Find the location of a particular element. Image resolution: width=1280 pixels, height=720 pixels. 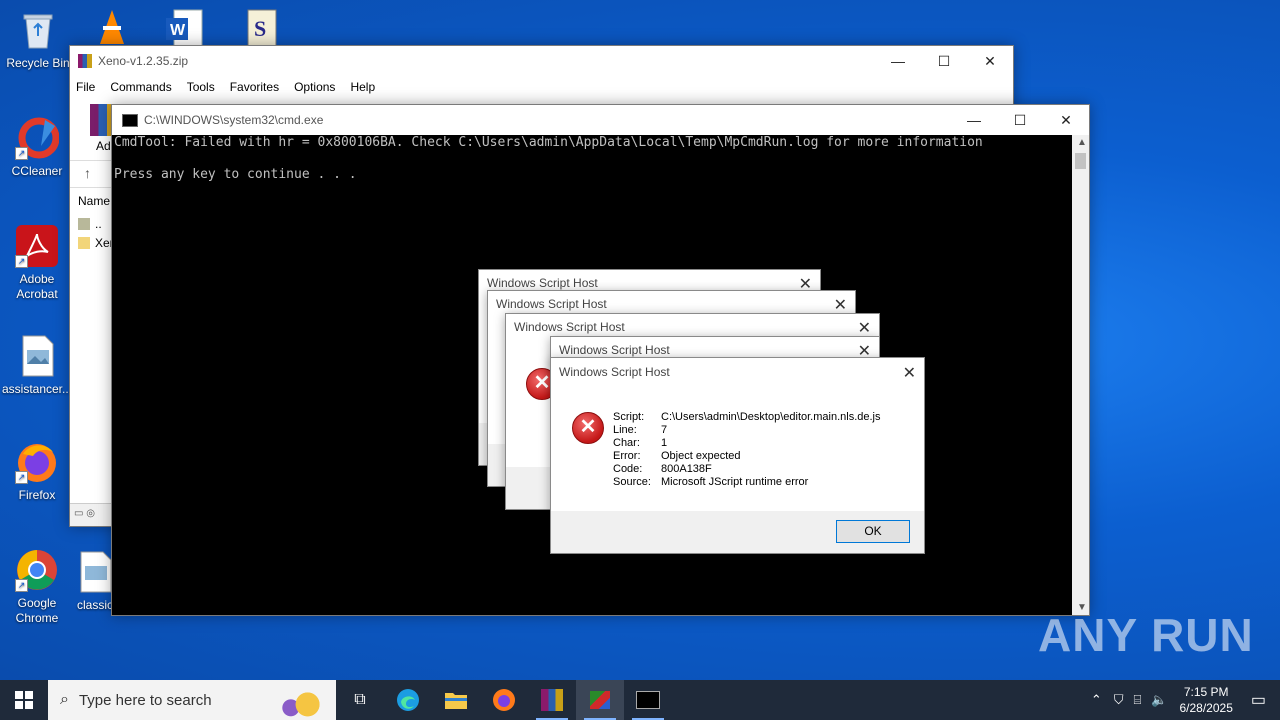

menu-help: Help is located at coordinates (362, 87).